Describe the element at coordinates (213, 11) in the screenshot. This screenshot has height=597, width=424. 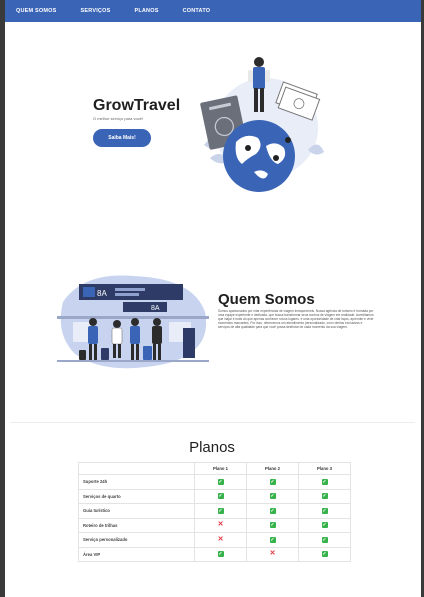
I see `top-navbar: QUEM SOMOS SERVIÇOS PLANOS CONTATO` at that location.